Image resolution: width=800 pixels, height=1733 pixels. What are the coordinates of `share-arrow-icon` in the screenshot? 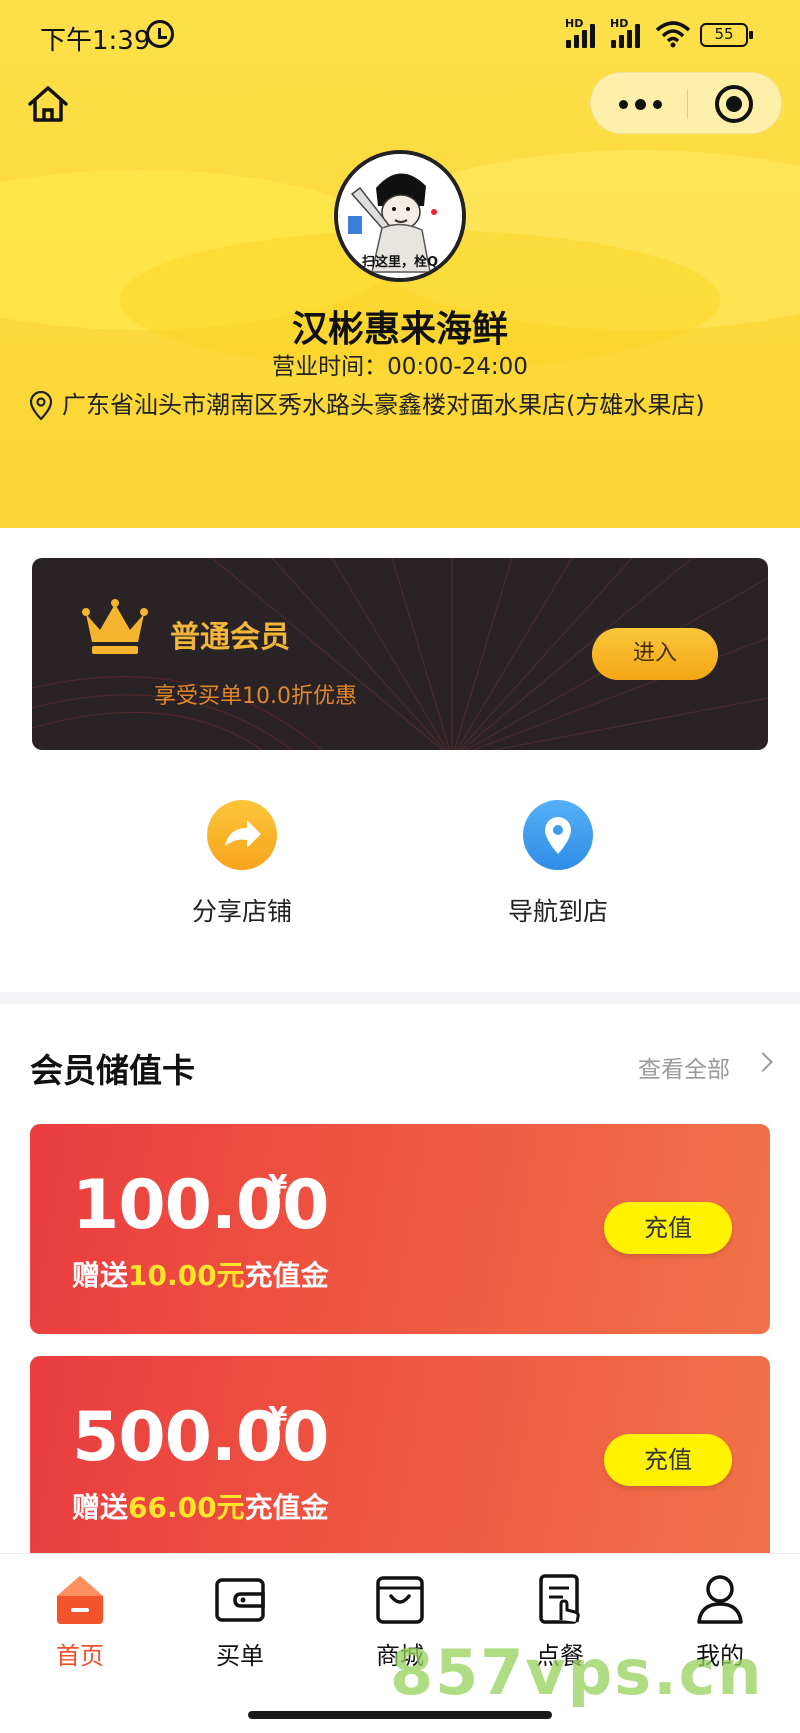 It's located at (242, 835).